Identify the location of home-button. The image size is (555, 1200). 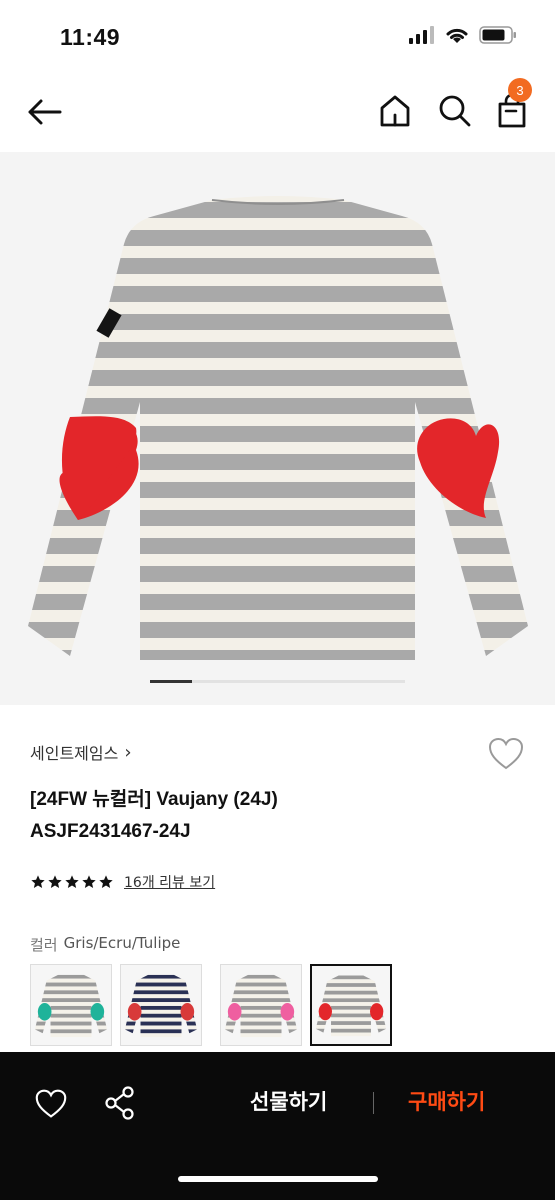
(395, 111).